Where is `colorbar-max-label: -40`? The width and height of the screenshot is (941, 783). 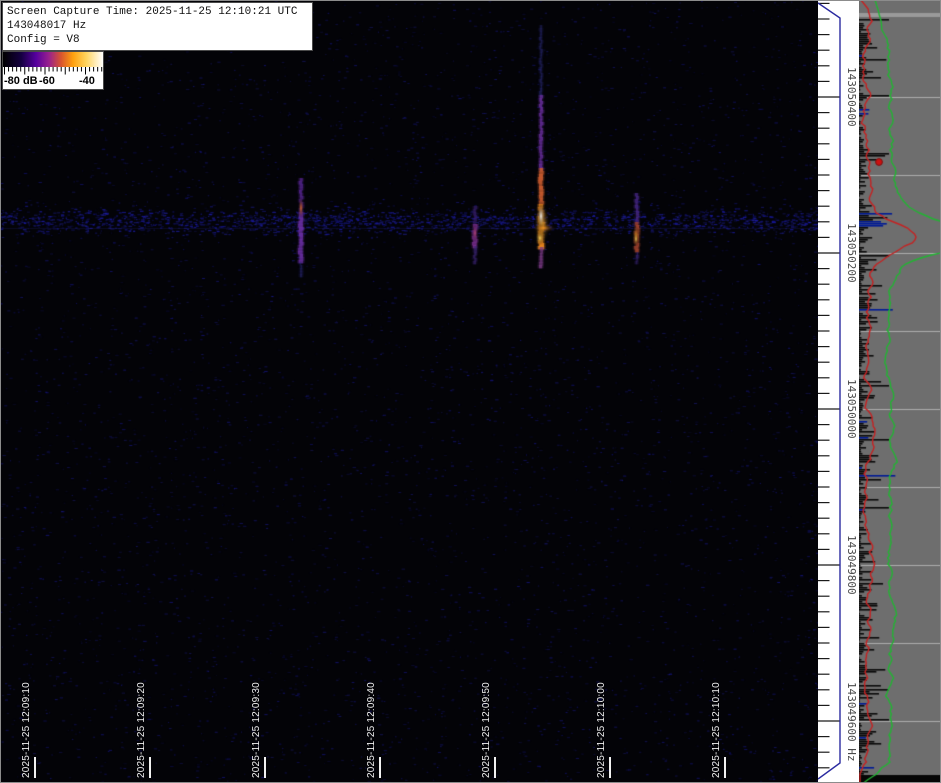
colorbar-max-label: -40 is located at coordinates (87, 81).